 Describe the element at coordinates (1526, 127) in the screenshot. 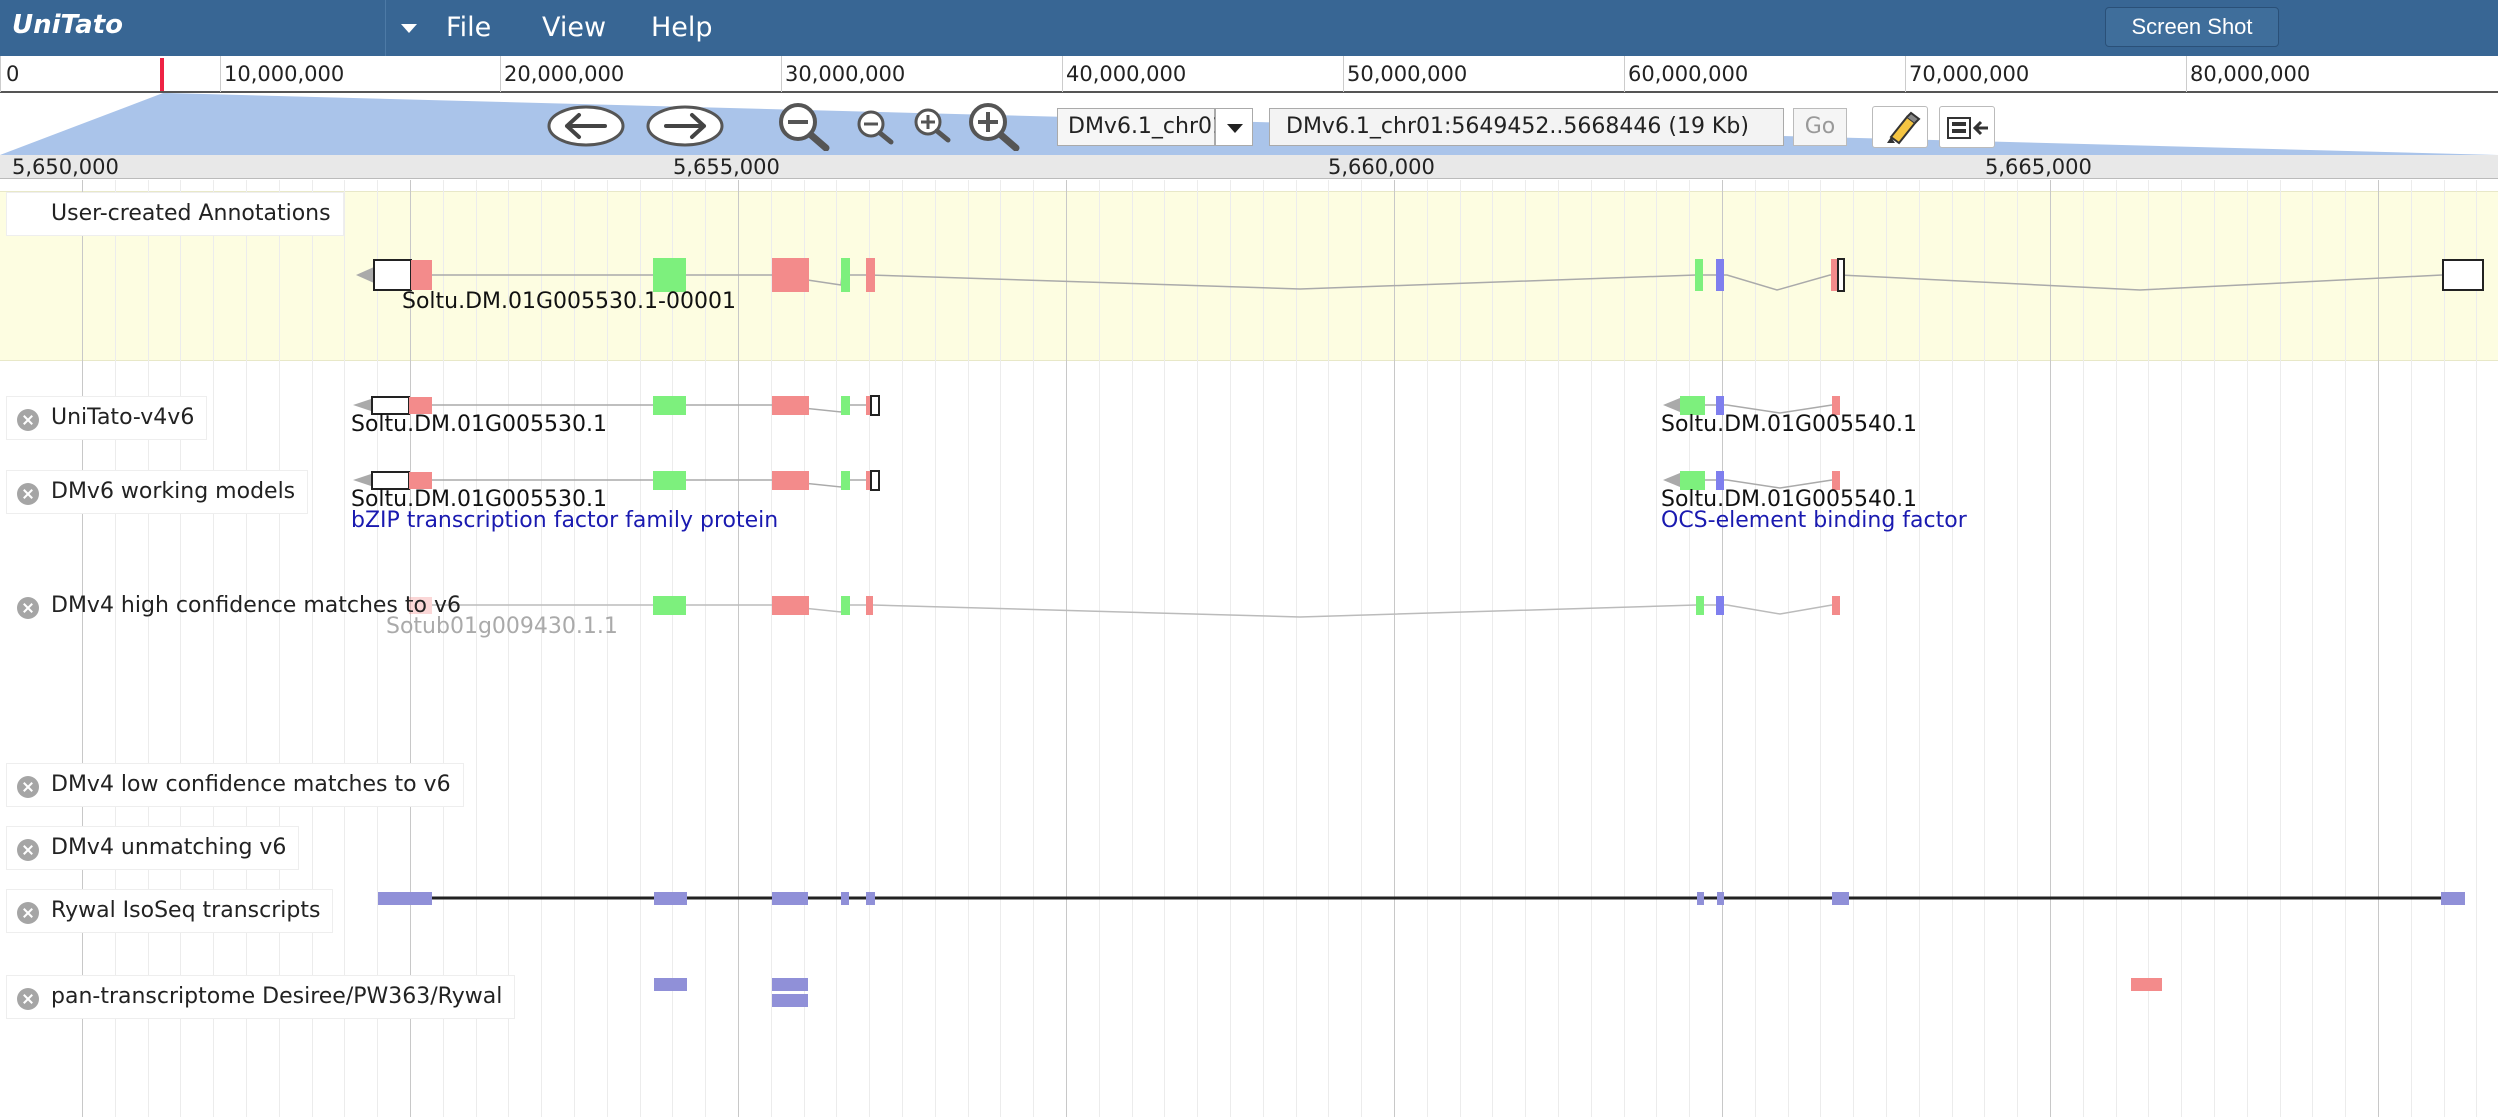

I see `location-input: DMv6.1_chr01:5649452..5668446 (19 Kb)` at that location.